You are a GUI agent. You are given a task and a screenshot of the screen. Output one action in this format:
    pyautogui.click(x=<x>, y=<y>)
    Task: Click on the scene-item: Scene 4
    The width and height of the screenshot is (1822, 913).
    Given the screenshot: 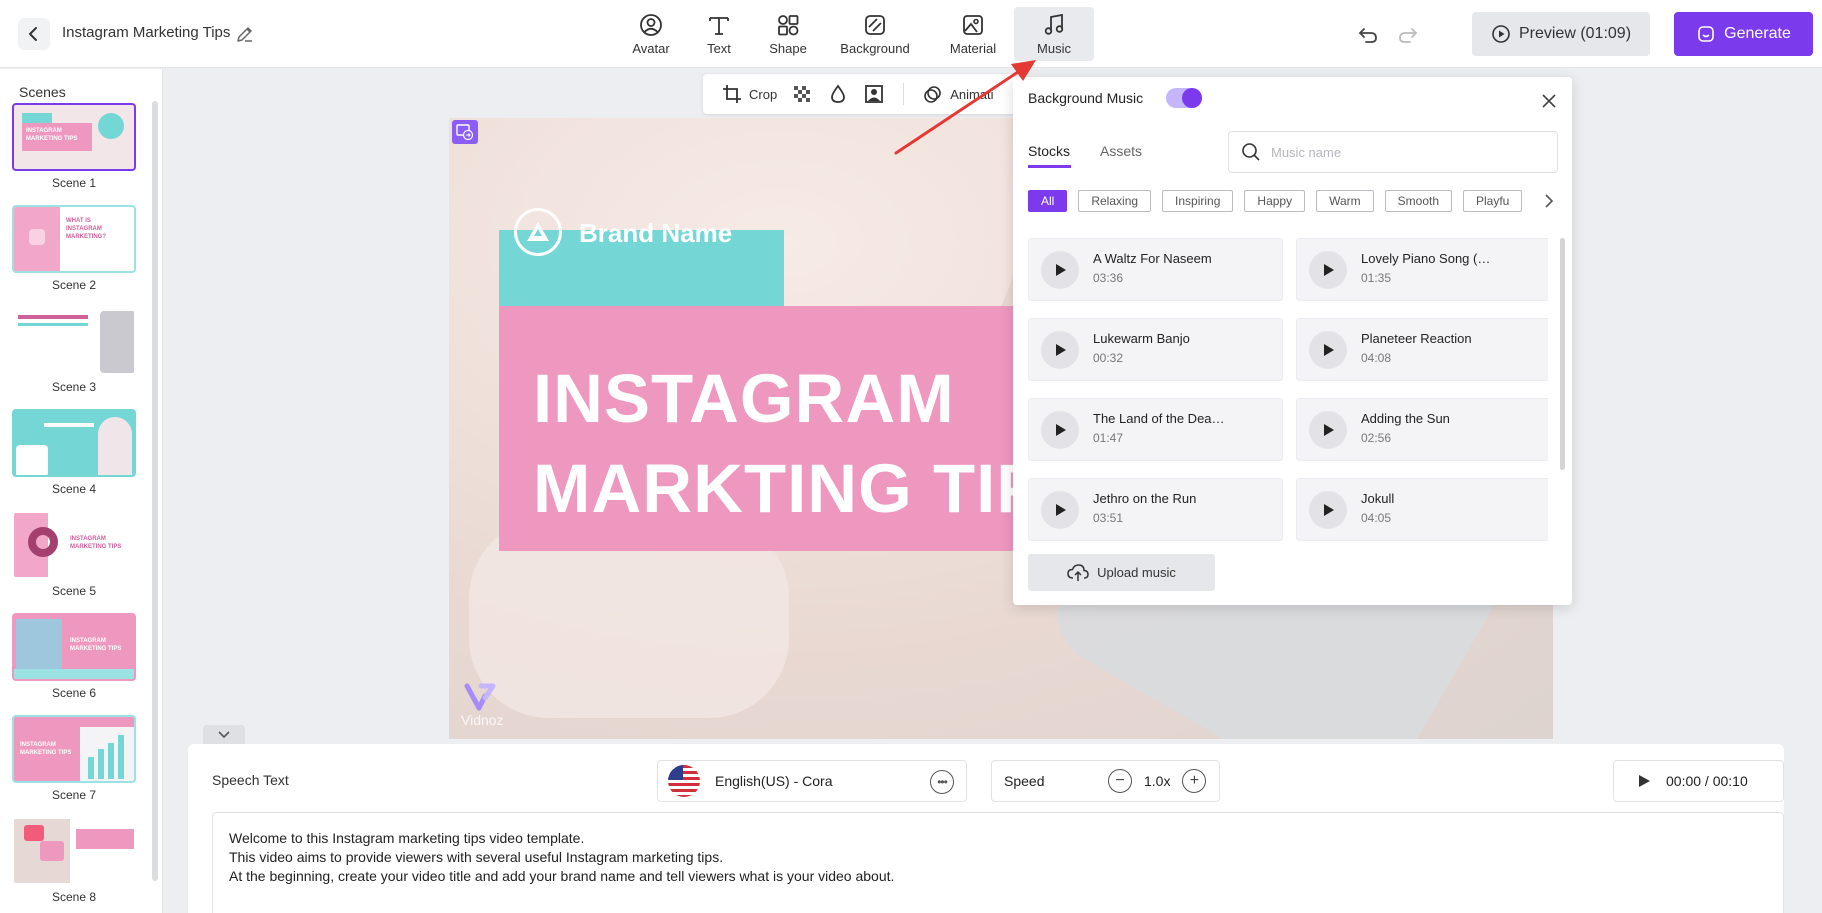 What is the action you would take?
    pyautogui.click(x=74, y=452)
    